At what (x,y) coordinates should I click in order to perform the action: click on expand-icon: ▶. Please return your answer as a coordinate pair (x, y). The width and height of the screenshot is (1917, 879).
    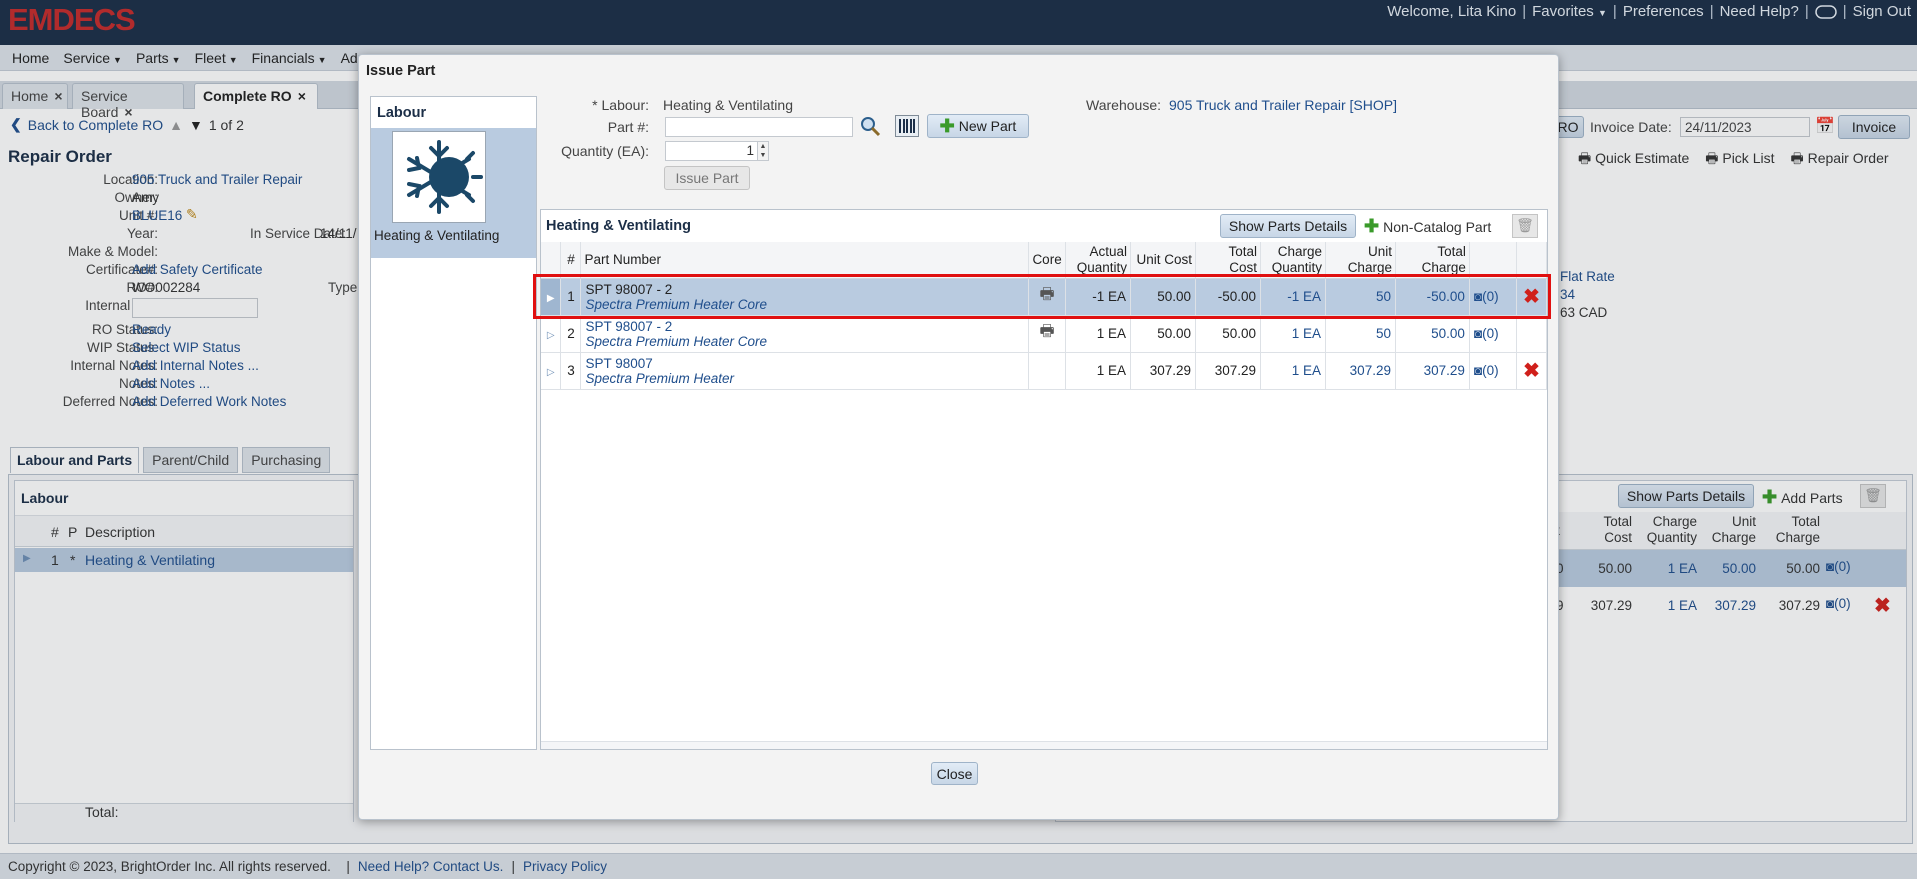
    Looking at the image, I should click on (551, 298).